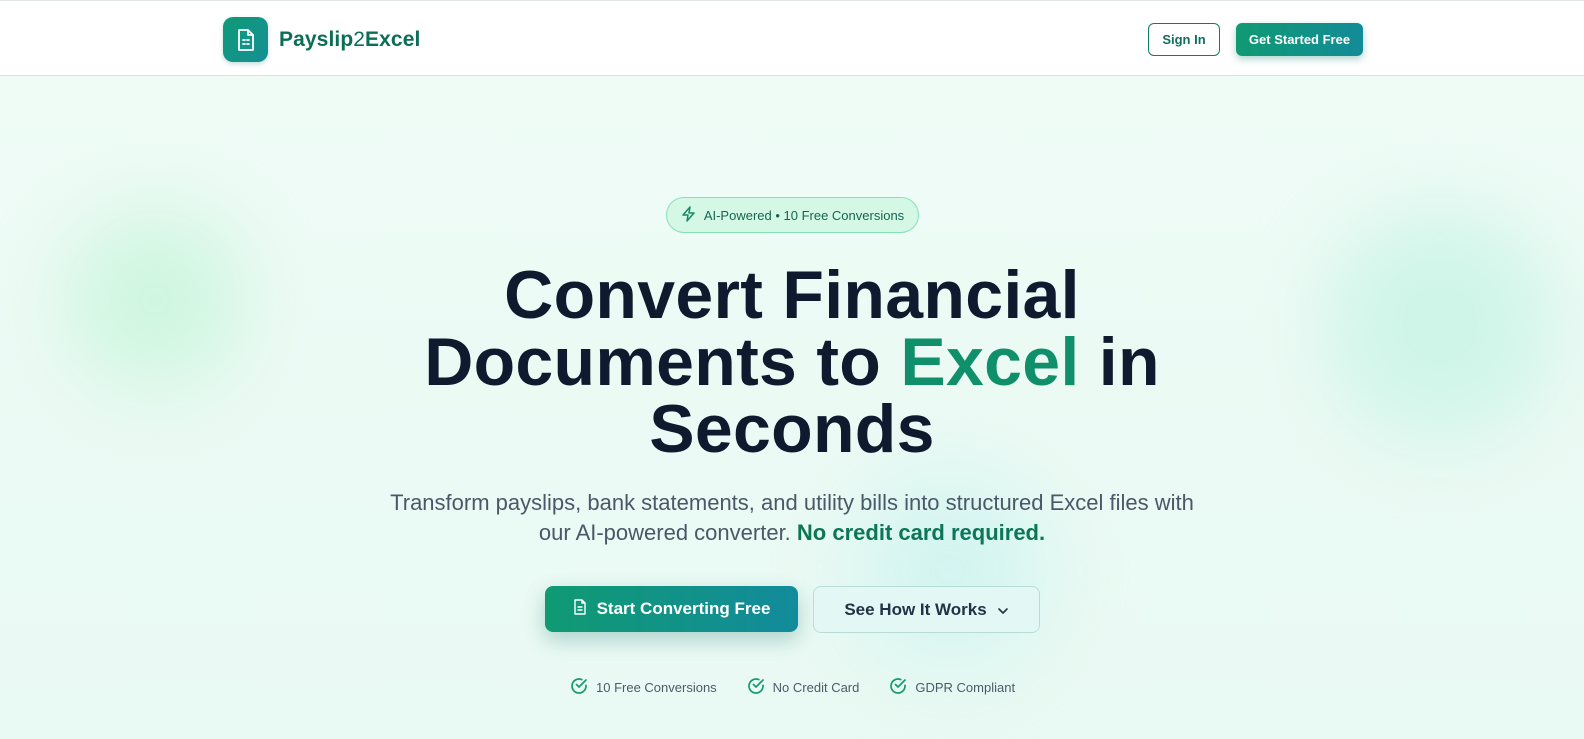 This screenshot has height=739, width=1584. What do you see at coordinates (1184, 39) in the screenshot?
I see `sign-in-button: Sign In` at bounding box center [1184, 39].